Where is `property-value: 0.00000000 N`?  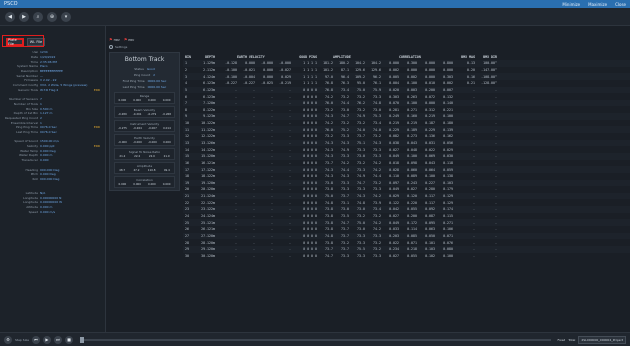
property-value: 0.00000000 N is located at coordinates (72, 198).